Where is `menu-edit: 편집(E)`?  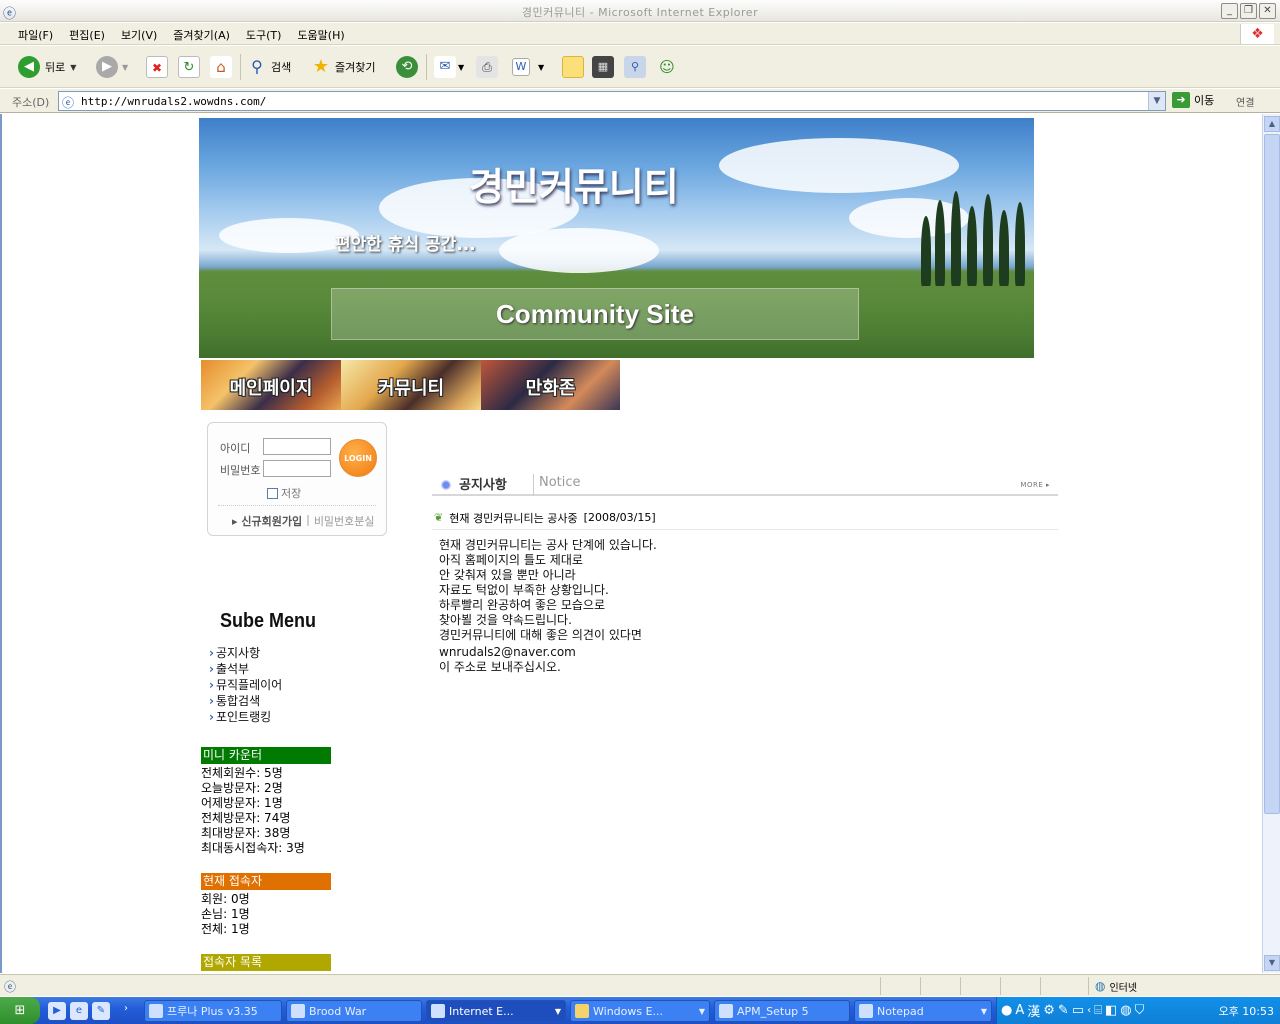
menu-edit: 편집(E) is located at coordinates (87, 35).